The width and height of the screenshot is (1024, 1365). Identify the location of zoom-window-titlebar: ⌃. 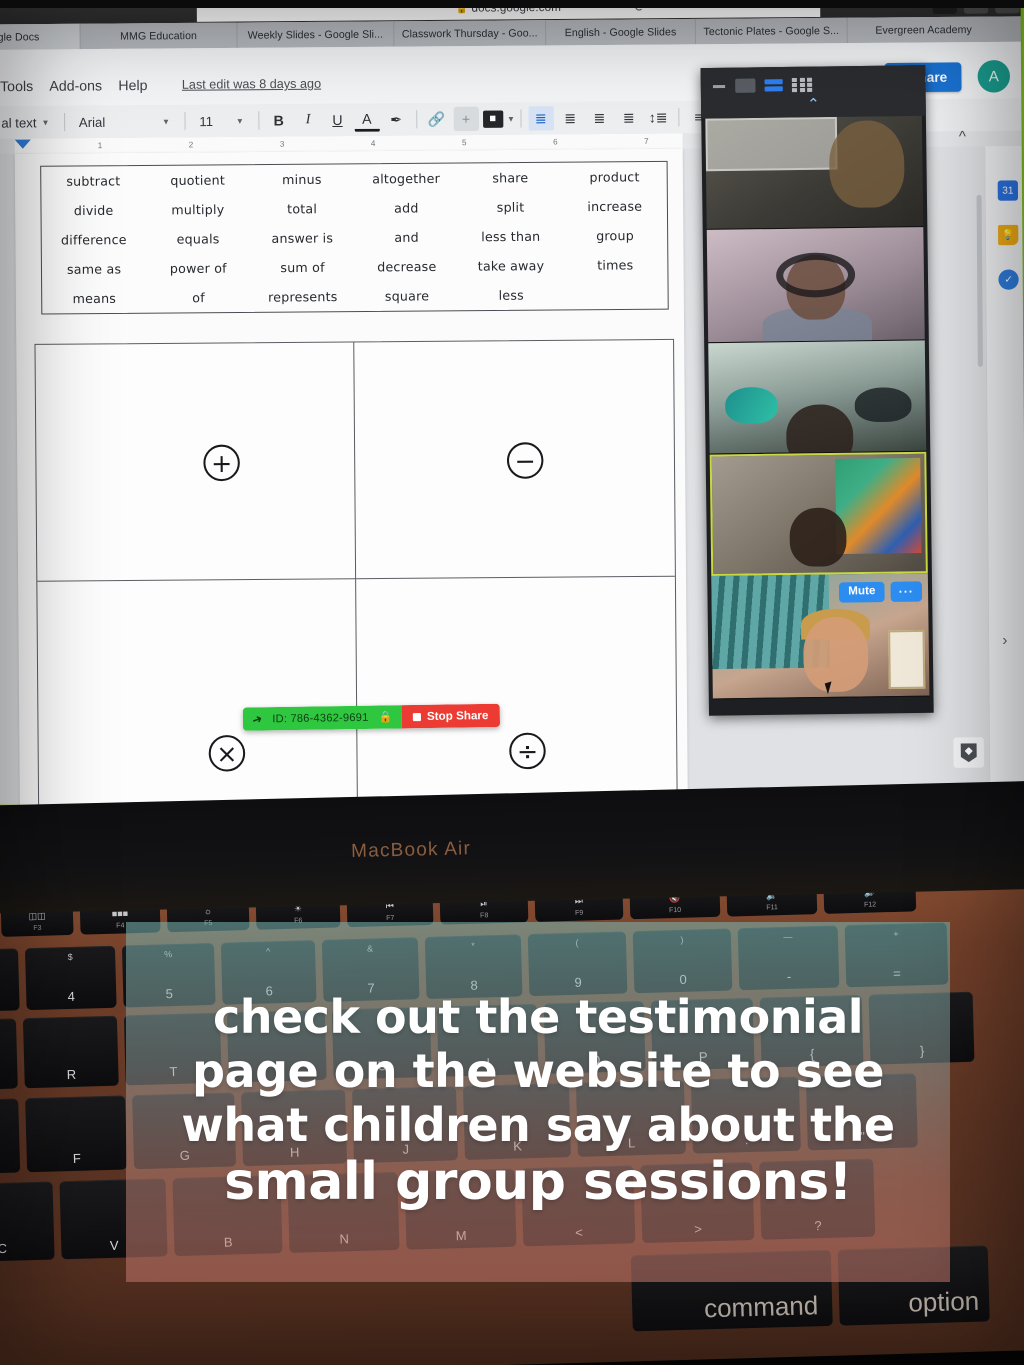
(813, 92).